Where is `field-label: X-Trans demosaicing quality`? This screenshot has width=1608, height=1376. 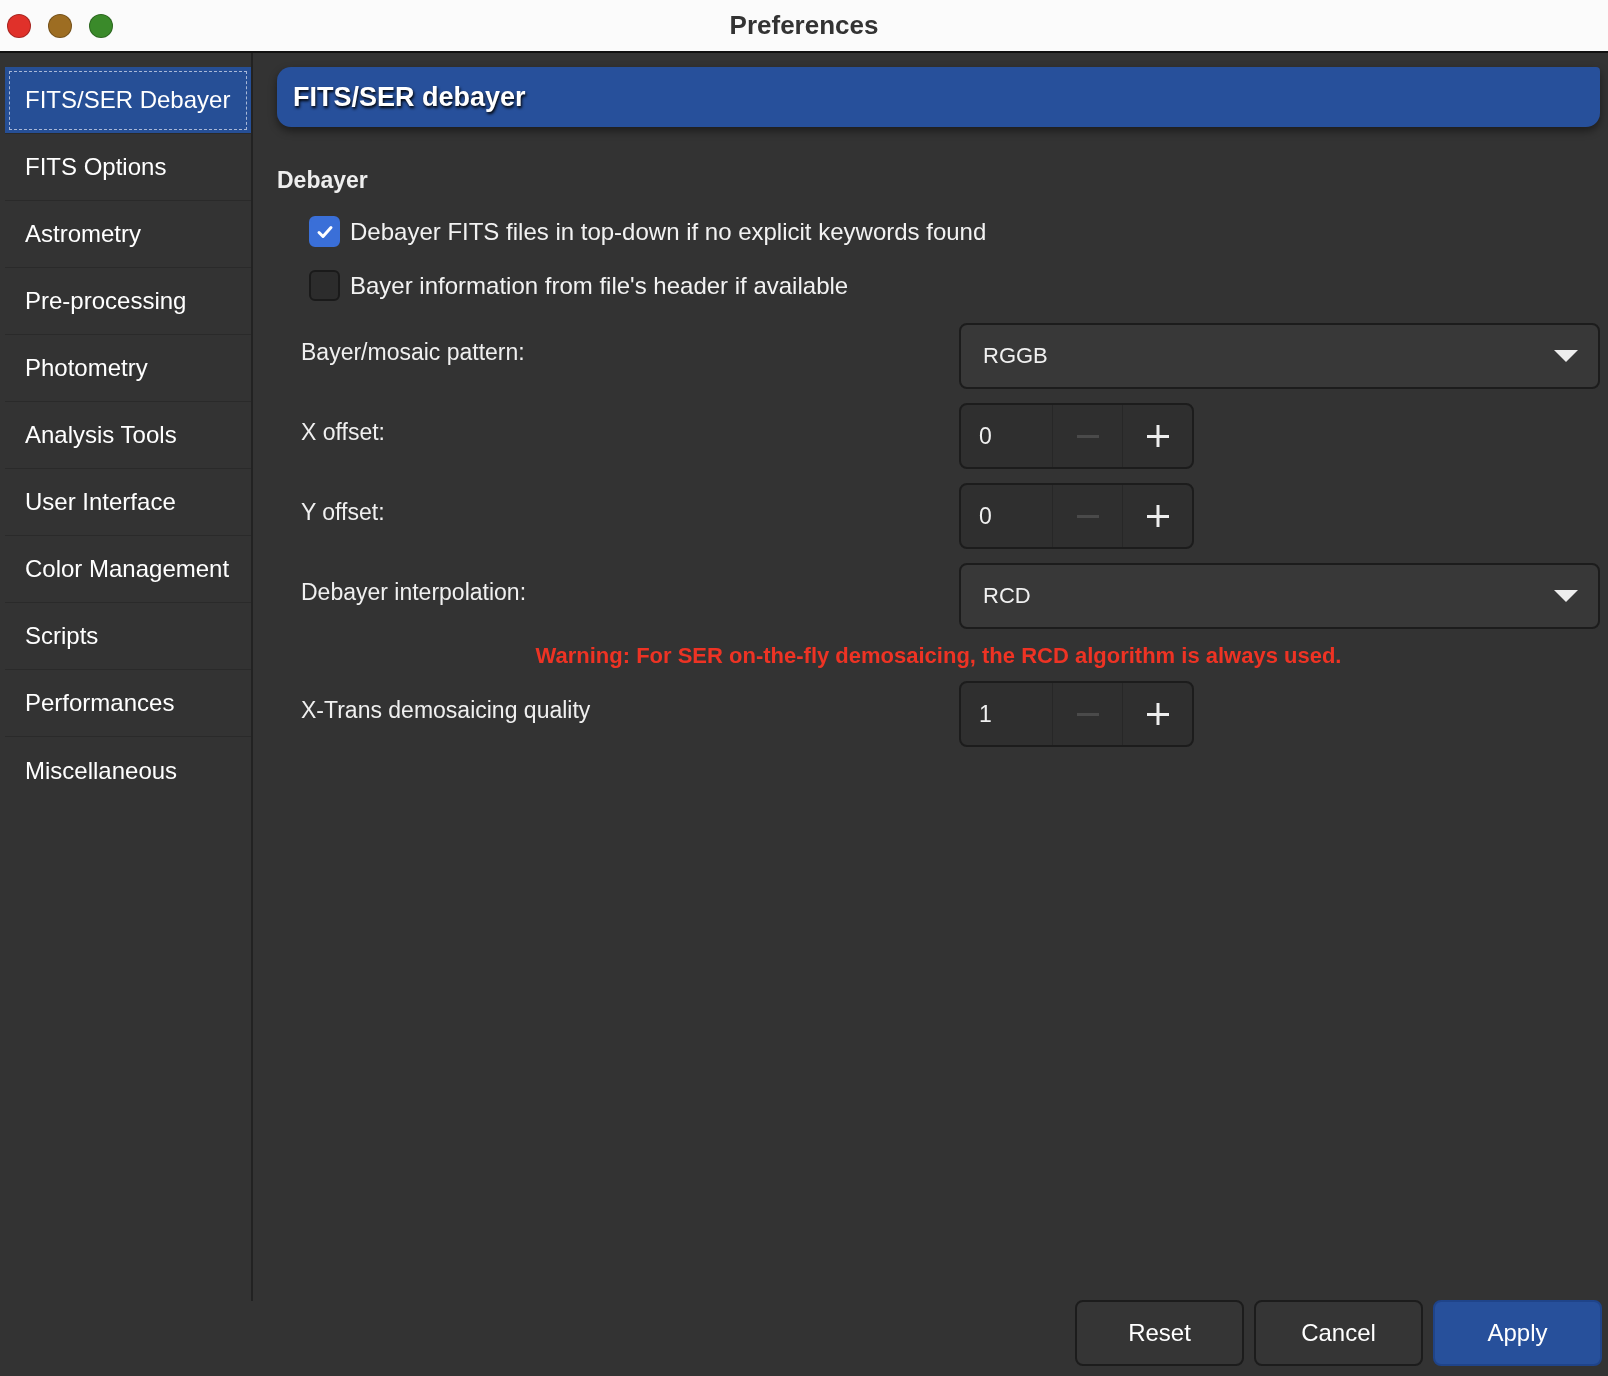
field-label: X-Trans demosaicing quality is located at coordinates (446, 710).